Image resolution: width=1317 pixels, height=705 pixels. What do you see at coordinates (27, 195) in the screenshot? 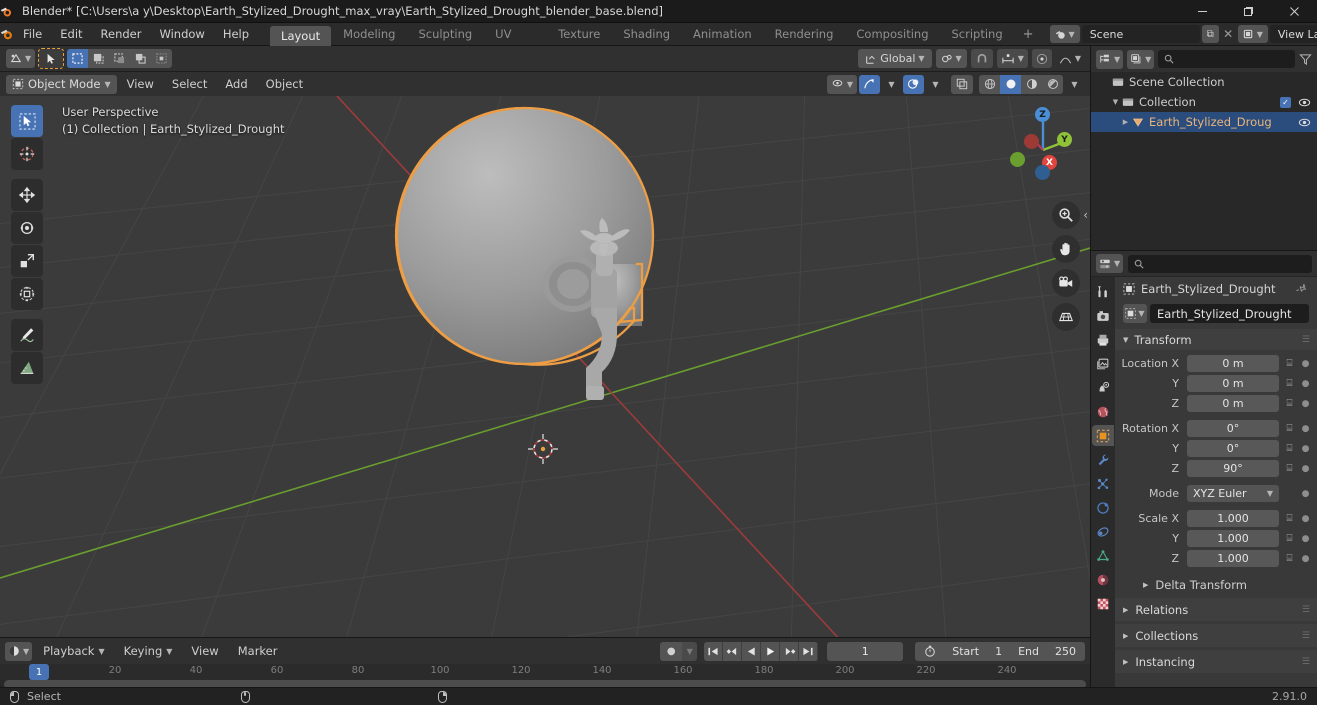
I see `move-tool` at bounding box center [27, 195].